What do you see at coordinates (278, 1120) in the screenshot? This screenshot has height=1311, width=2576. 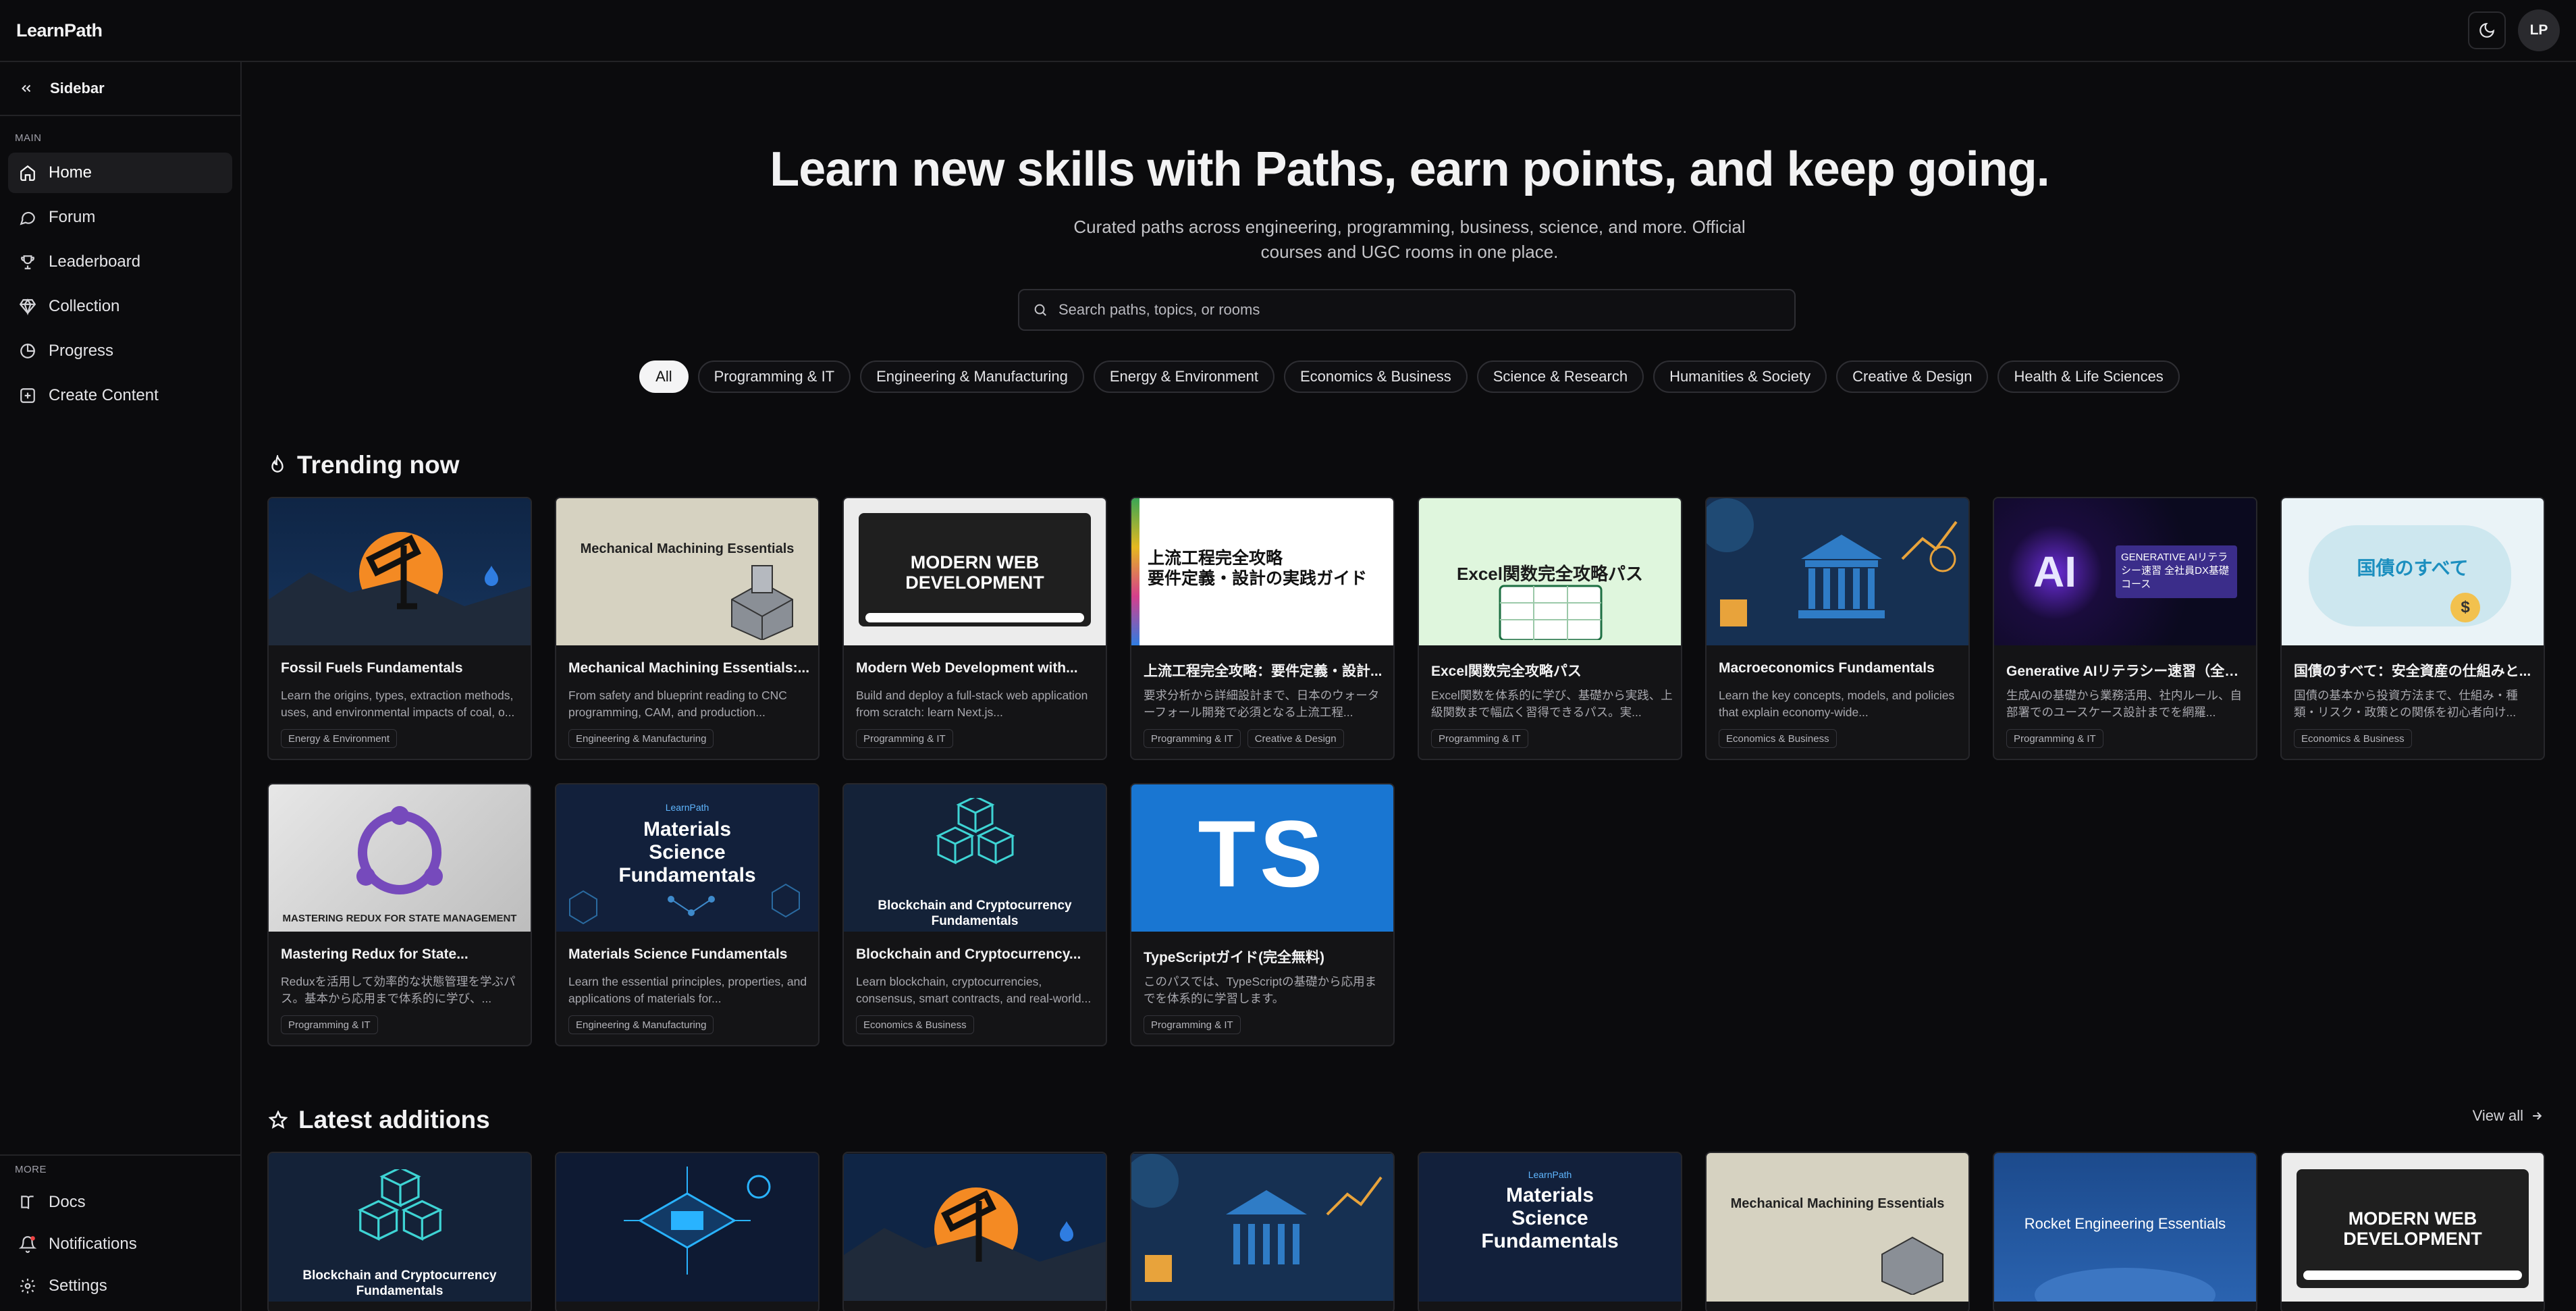 I see `star-icon` at bounding box center [278, 1120].